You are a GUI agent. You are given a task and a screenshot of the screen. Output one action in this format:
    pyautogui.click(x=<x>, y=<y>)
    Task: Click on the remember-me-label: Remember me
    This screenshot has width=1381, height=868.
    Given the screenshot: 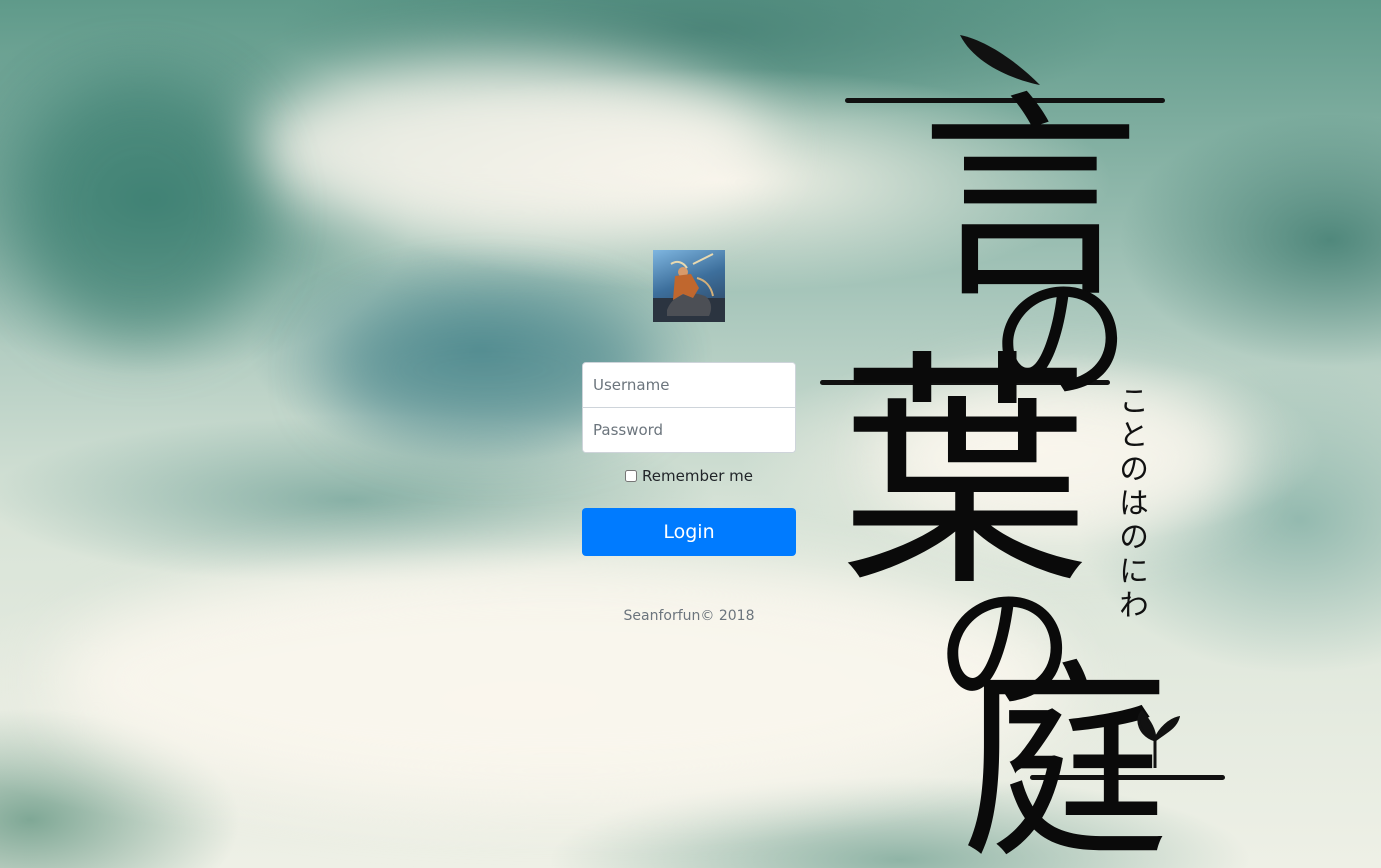 What is the action you would take?
    pyautogui.click(x=697, y=476)
    